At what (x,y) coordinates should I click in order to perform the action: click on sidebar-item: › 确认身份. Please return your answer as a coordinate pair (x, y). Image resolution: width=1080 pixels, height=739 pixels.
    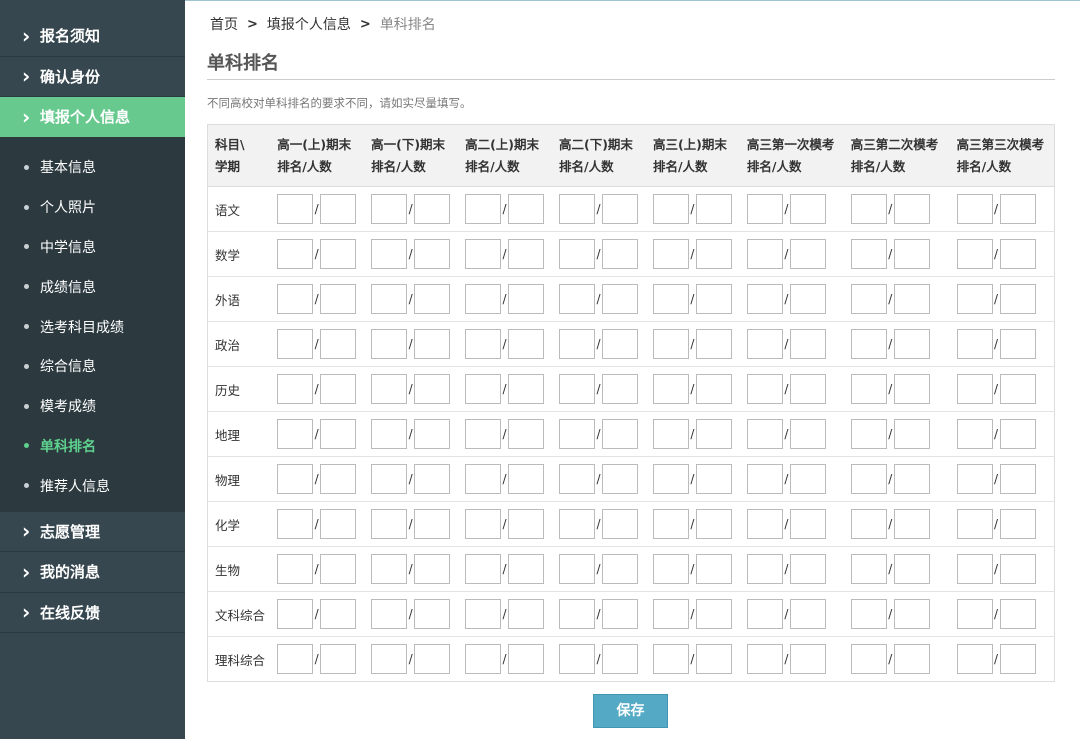
    Looking at the image, I should click on (92, 76).